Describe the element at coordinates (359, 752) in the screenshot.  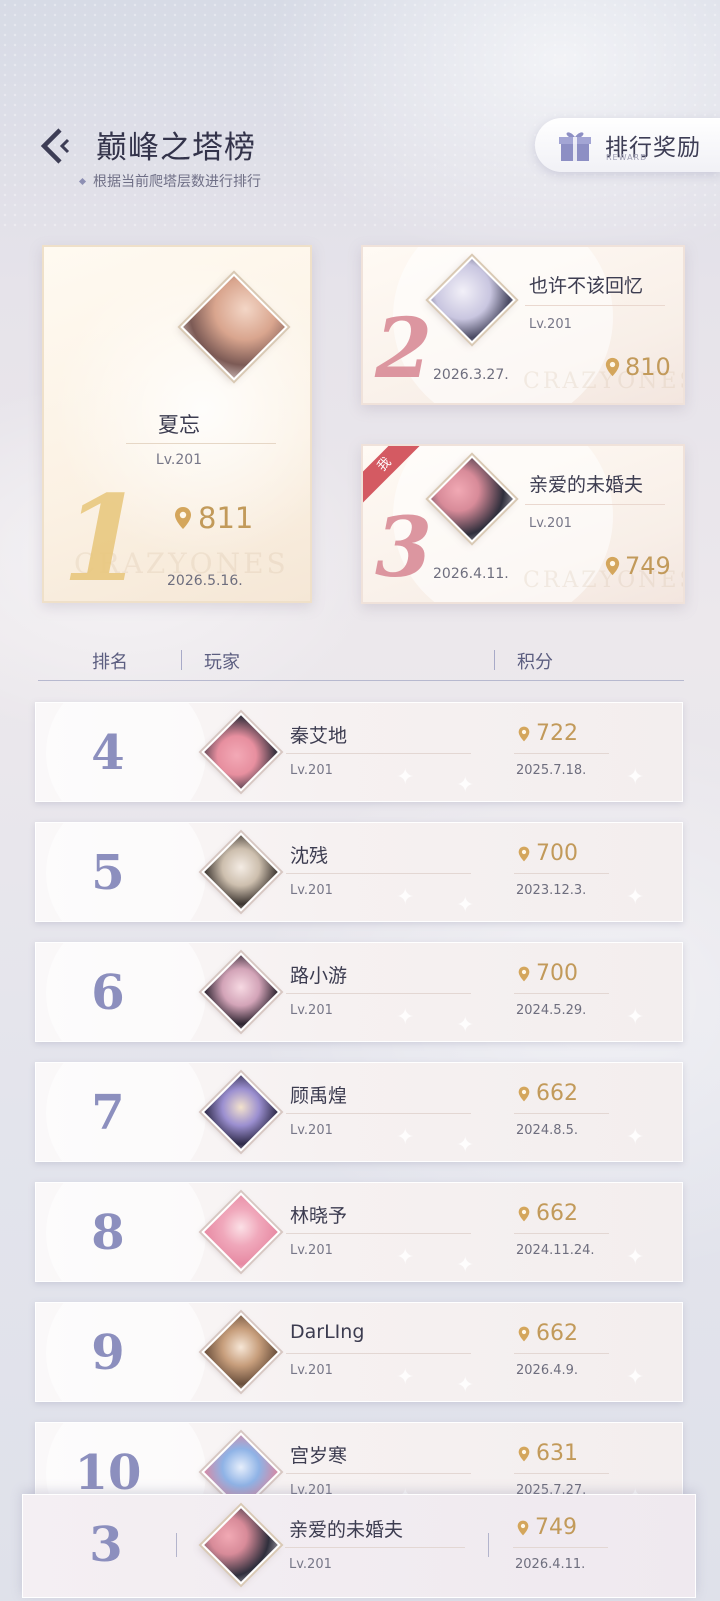
I see `table-row: ✦ ✦ ✦ 4 秦艾地 Lv.201 722 2025.7.18.` at that location.